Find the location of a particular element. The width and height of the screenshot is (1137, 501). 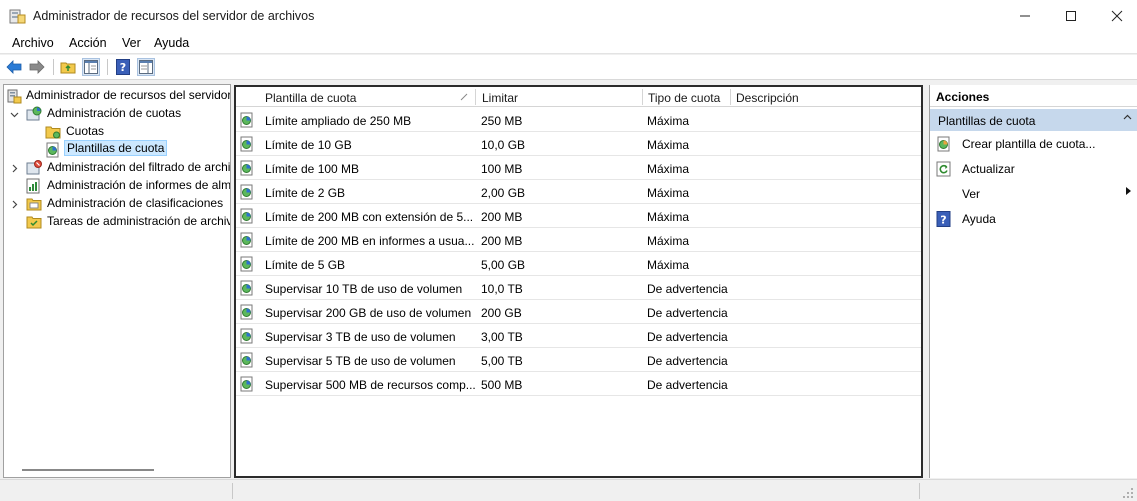

cell-template-name: Límite de 100 MB is located at coordinates (312, 169).